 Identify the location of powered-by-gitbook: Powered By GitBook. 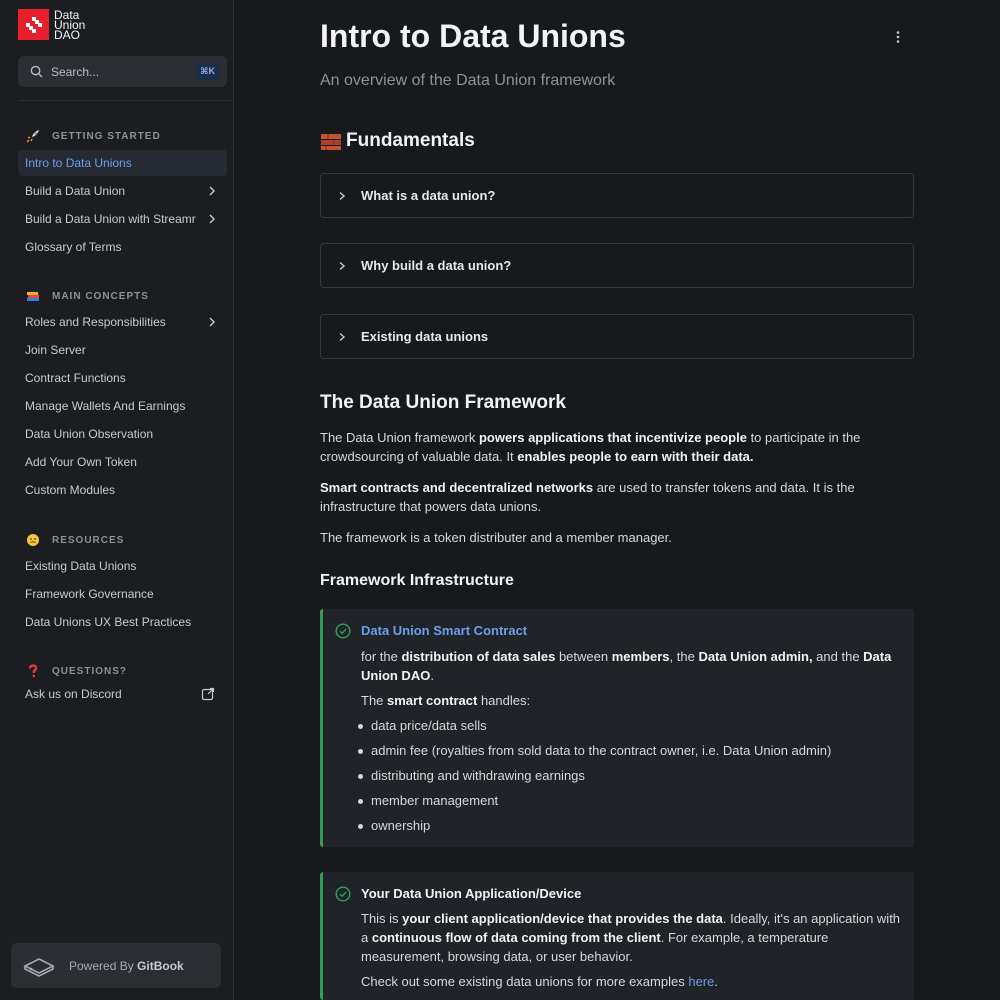
(116, 965).